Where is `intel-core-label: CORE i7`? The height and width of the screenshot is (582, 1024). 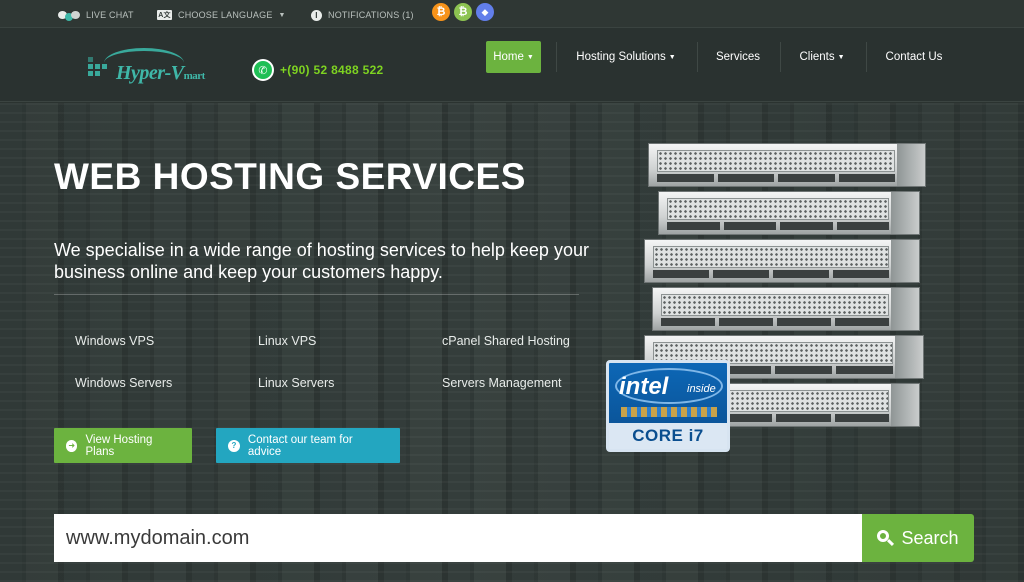 intel-core-label: CORE i7 is located at coordinates (668, 436).